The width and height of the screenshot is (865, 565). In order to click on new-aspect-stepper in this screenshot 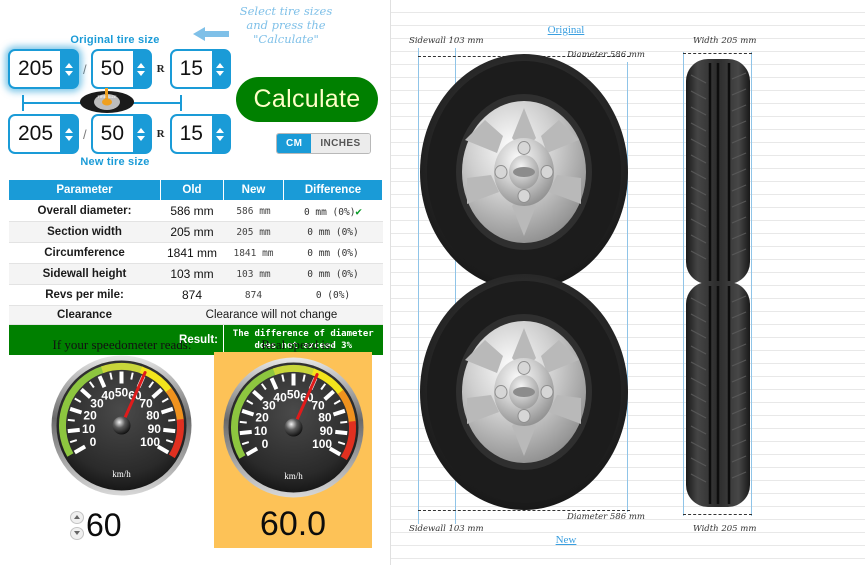, I will do `click(141, 134)`.